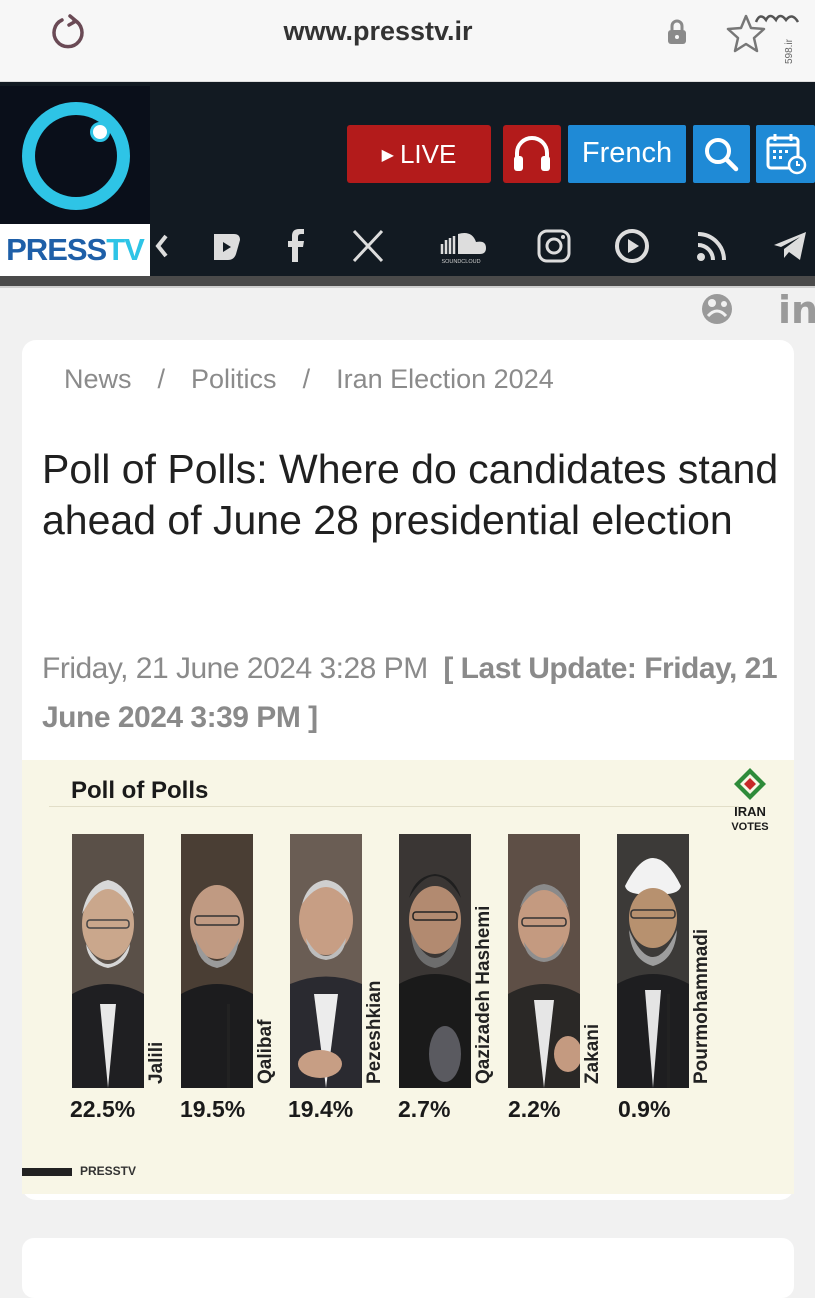 This screenshot has width=815, height=1298. What do you see at coordinates (378, 31) in the screenshot?
I see `url-text: www.presstv.ir` at bounding box center [378, 31].